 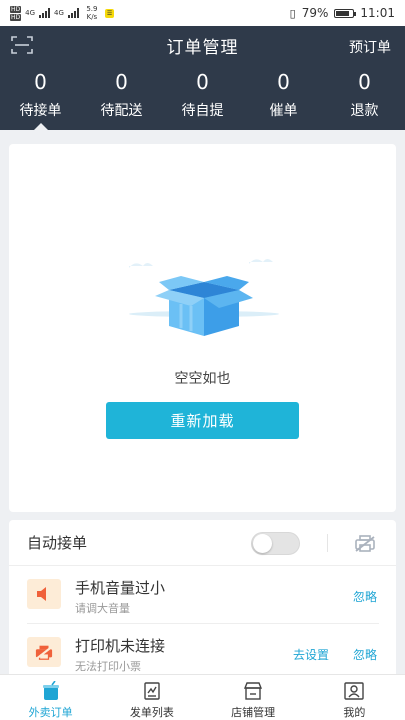 I want to click on preorder-button: 预订单, so click(x=370, y=47).